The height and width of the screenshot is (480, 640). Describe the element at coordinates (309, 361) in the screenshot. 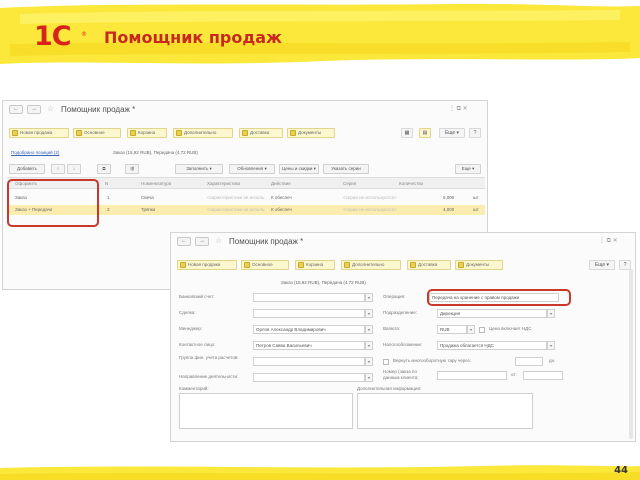

I see `fin-group-field` at that location.